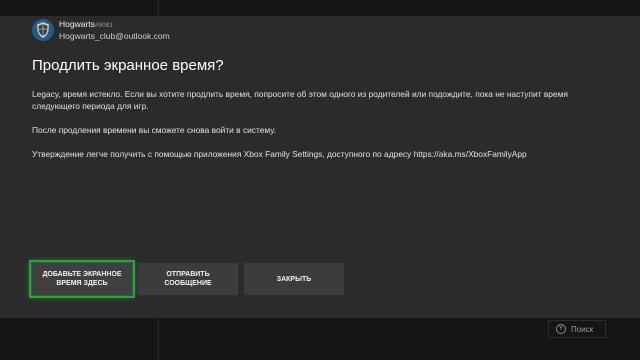 This screenshot has width=640, height=360. I want to click on close-button: ЗАКРЫТЬ, so click(294, 279).